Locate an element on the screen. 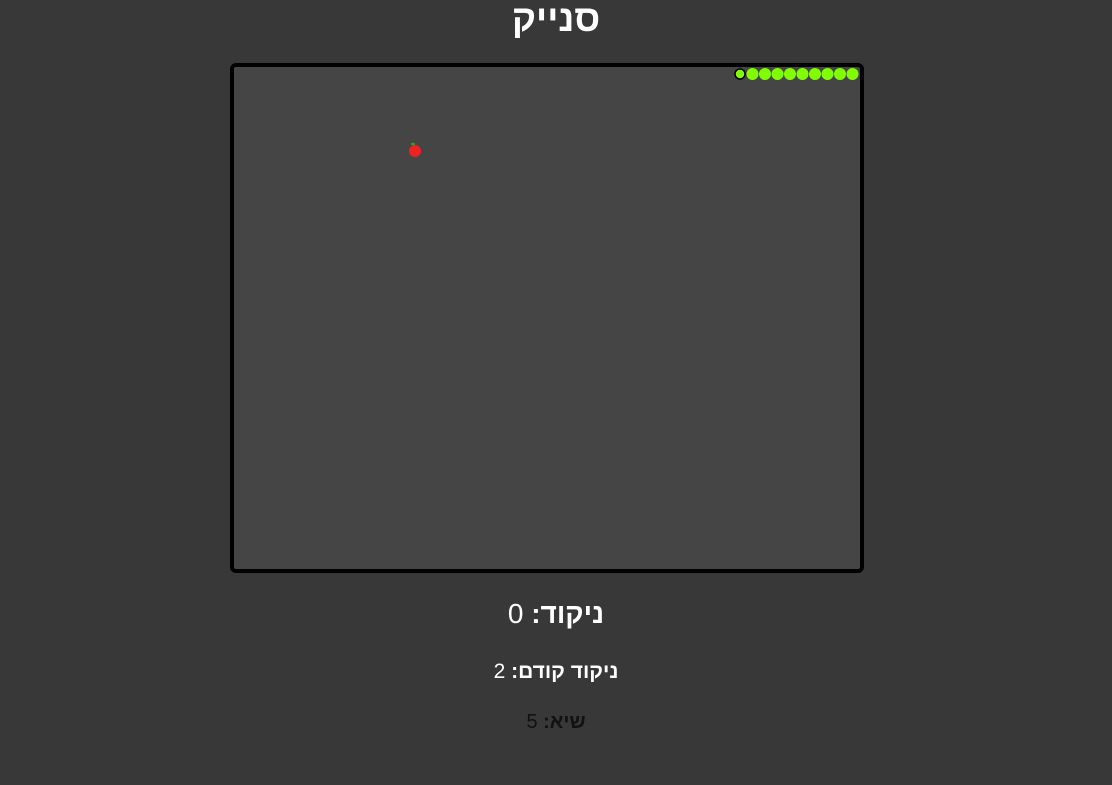 This screenshot has width=1112, height=785. record-score: שיא: 5 is located at coordinates (556, 722).